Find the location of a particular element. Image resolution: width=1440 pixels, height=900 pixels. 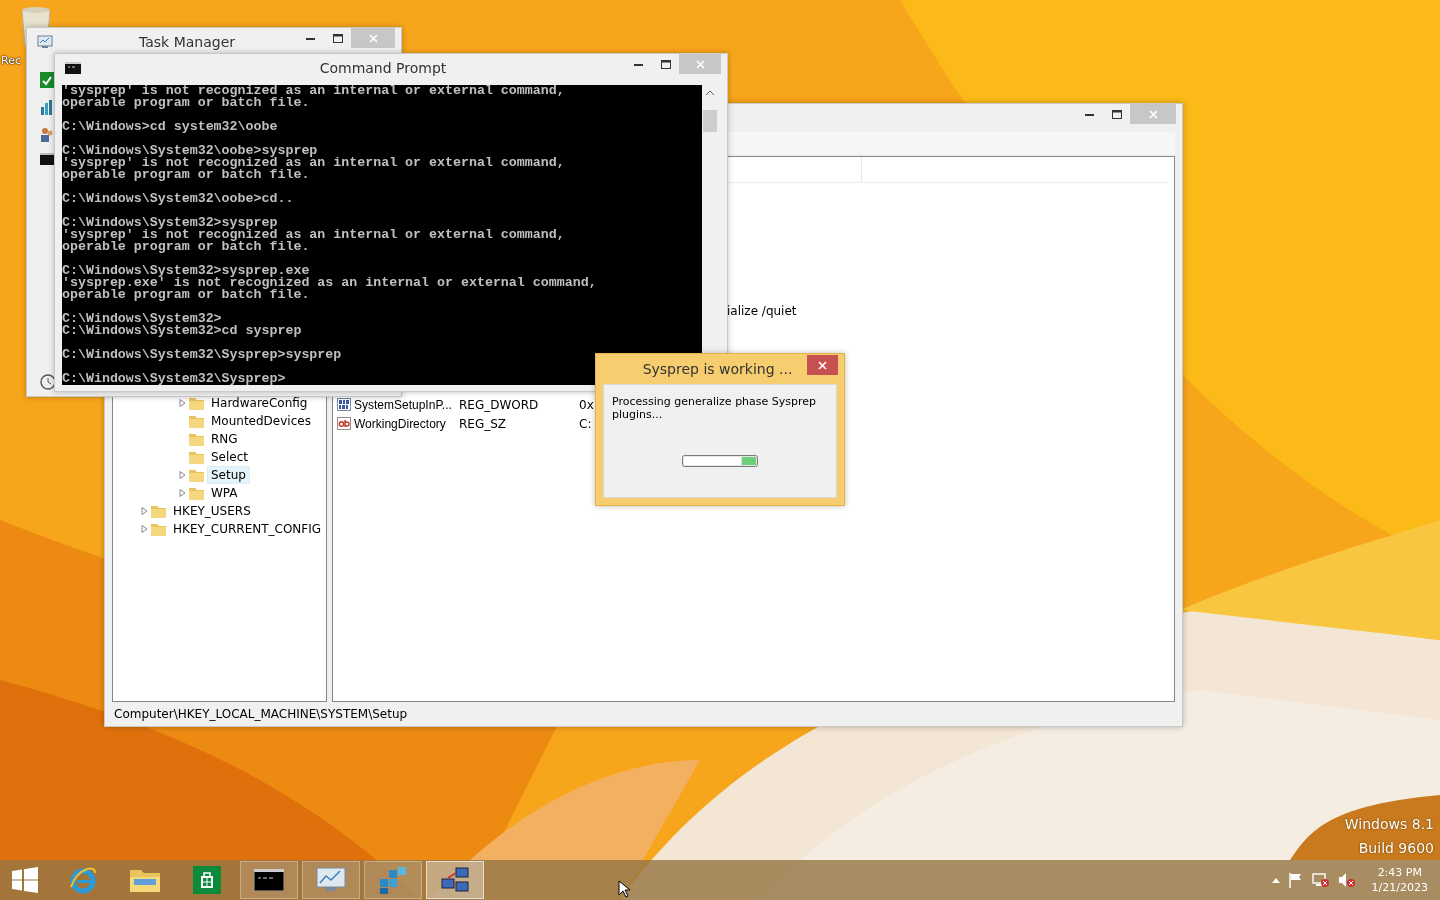

tree-item: HKEY_USERS is located at coordinates (212, 511).